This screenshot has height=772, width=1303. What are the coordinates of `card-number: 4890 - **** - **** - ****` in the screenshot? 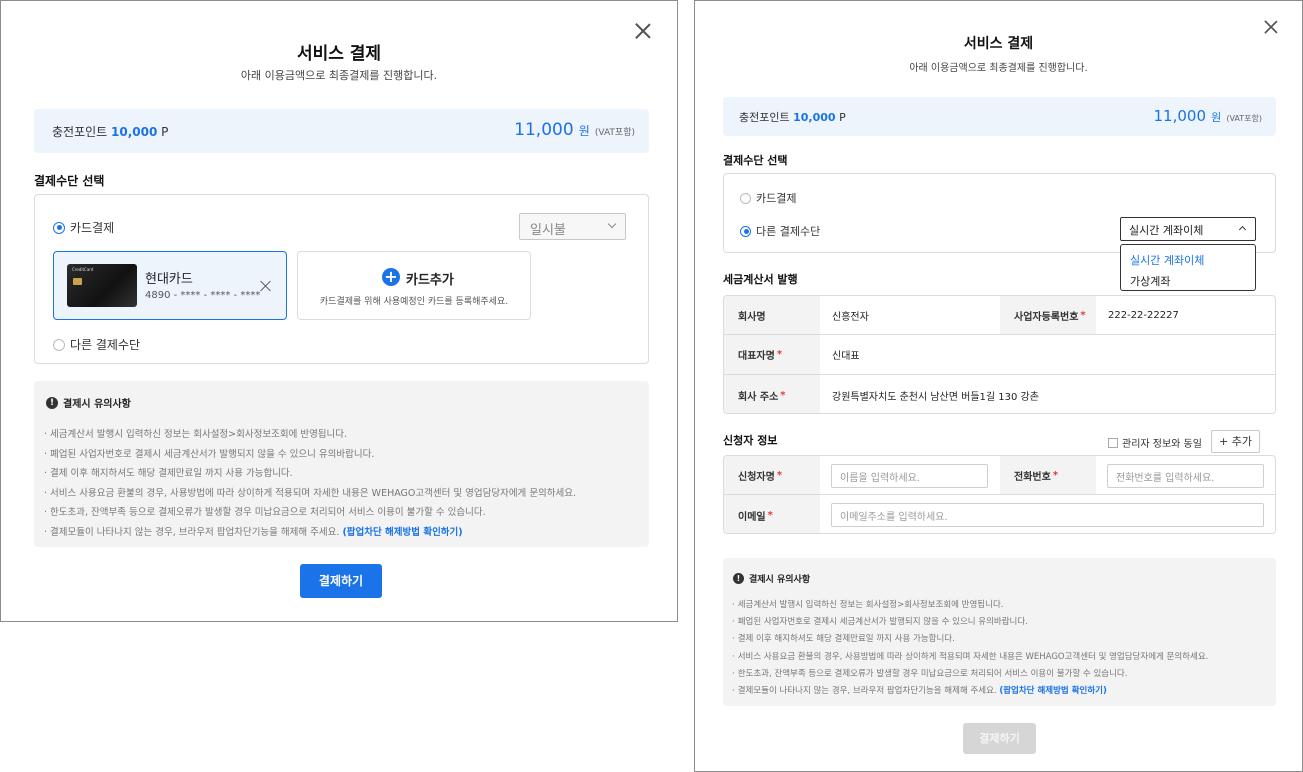 It's located at (203, 295).